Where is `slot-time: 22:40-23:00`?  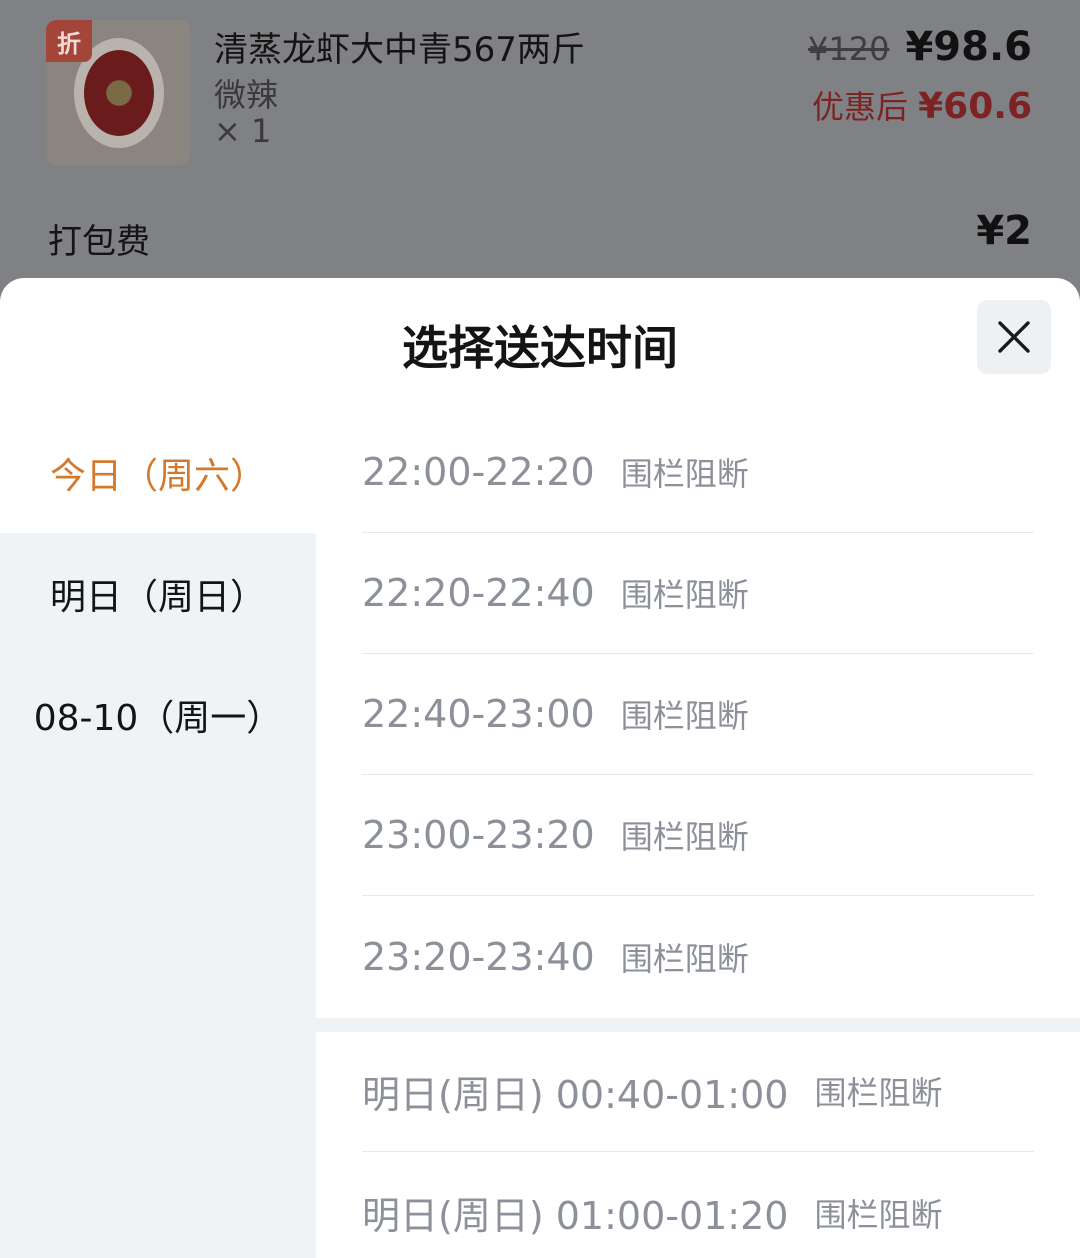
slot-time: 22:40-23:00 is located at coordinates (478, 714).